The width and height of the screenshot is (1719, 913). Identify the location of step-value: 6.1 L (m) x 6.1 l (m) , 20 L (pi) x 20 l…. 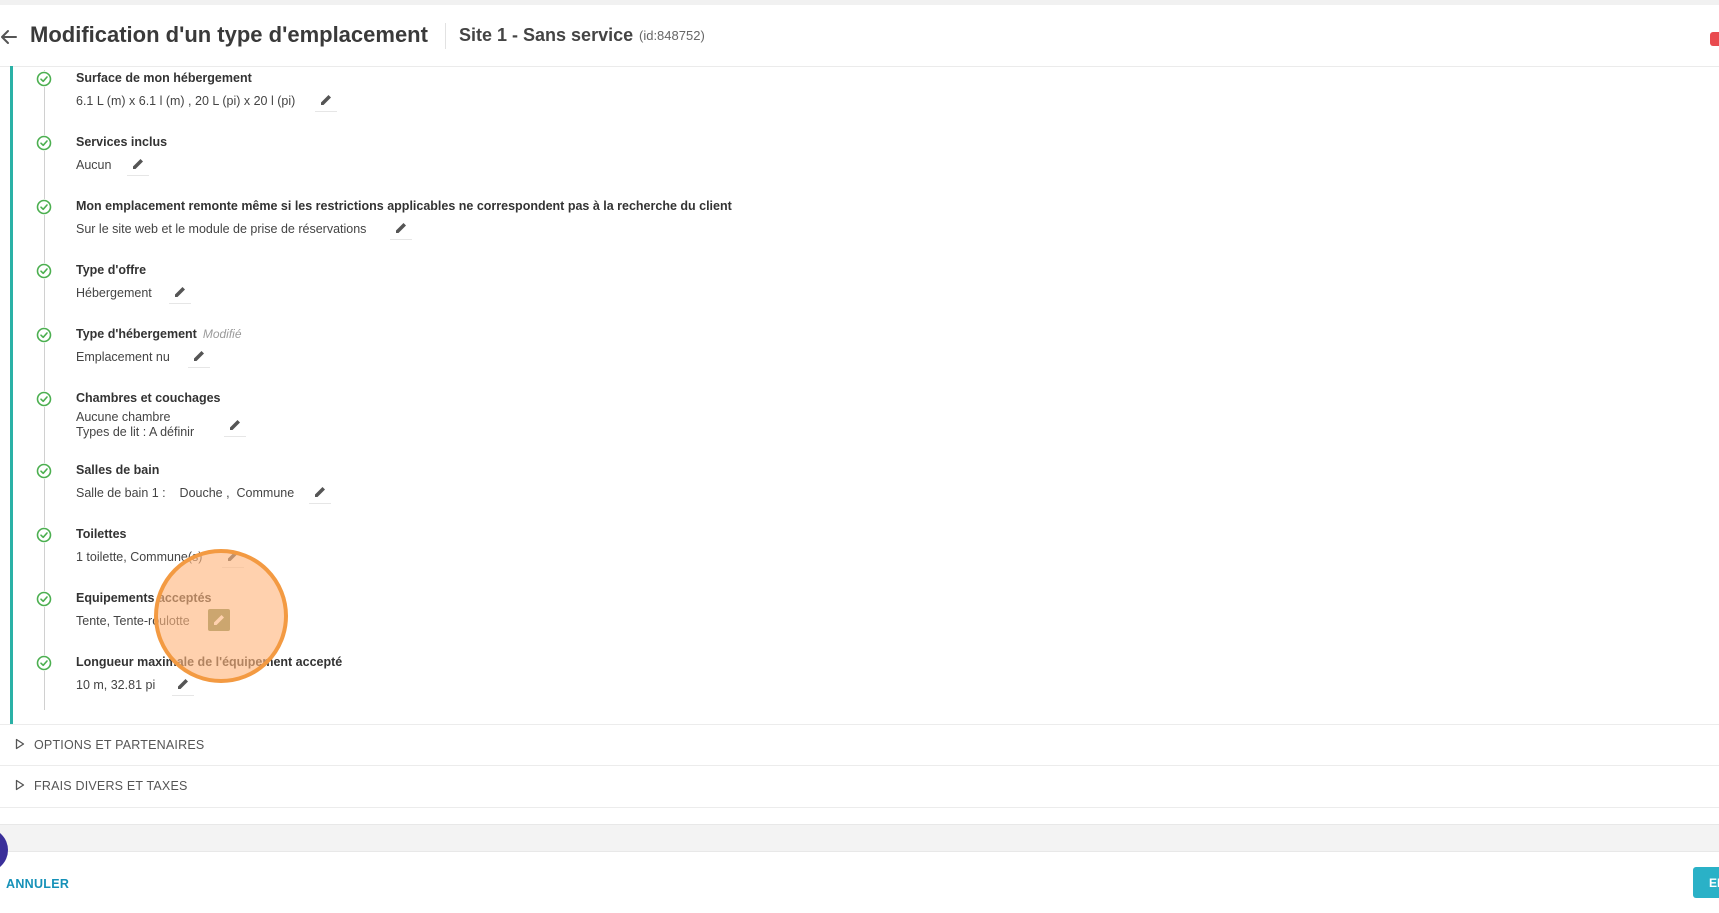
(186, 101).